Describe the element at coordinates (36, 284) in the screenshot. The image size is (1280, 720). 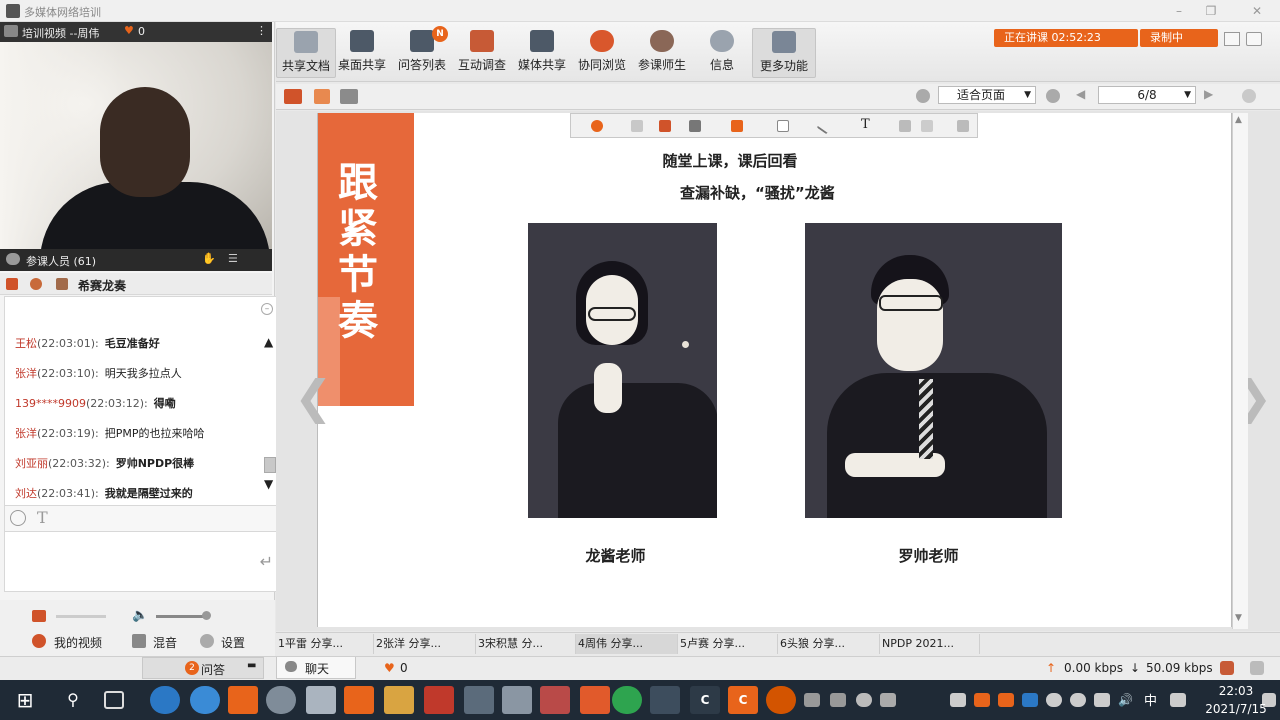
I see `smile-icon` at that location.